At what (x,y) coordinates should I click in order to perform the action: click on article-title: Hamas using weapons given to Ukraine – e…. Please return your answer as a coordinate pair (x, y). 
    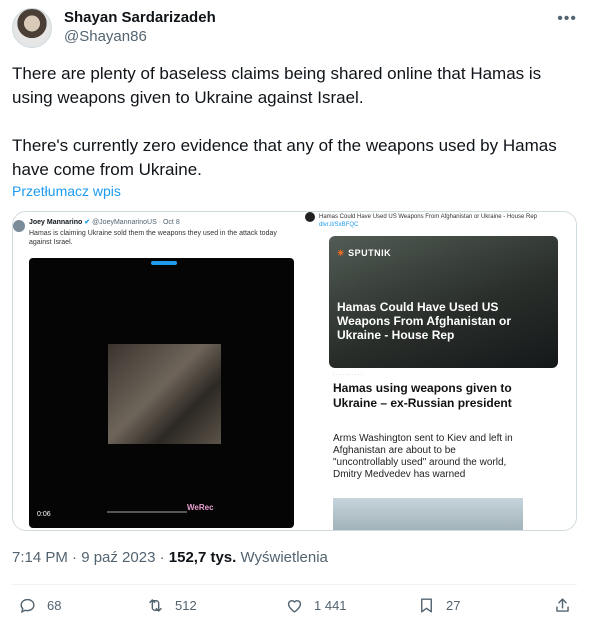
    Looking at the image, I should click on (422, 395).